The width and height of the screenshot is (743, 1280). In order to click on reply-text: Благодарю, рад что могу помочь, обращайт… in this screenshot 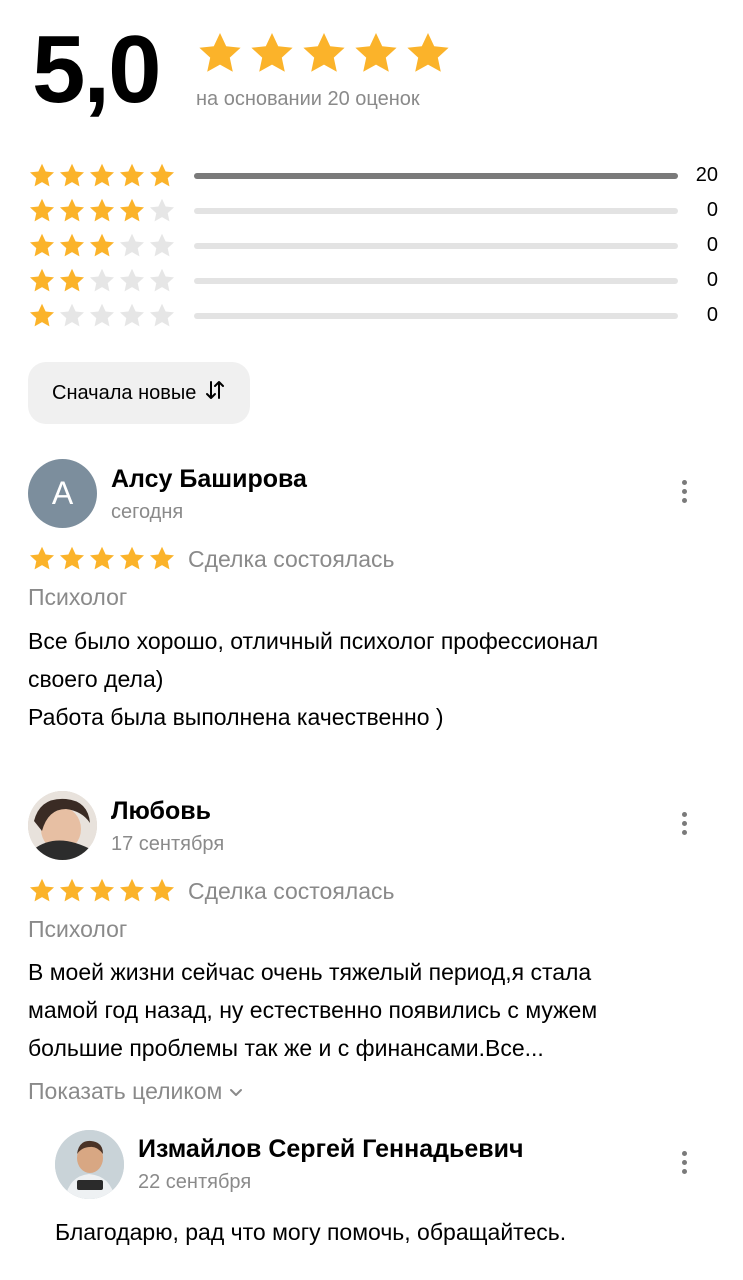, I will do `click(311, 1232)`.